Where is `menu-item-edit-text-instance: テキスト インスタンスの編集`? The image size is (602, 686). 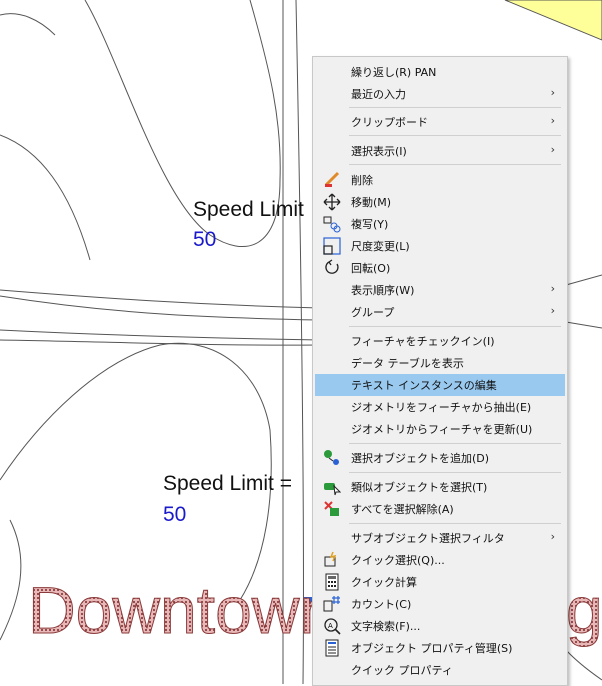
menu-item-edit-text-instance: テキスト インスタンスの編集 is located at coordinates (440, 385).